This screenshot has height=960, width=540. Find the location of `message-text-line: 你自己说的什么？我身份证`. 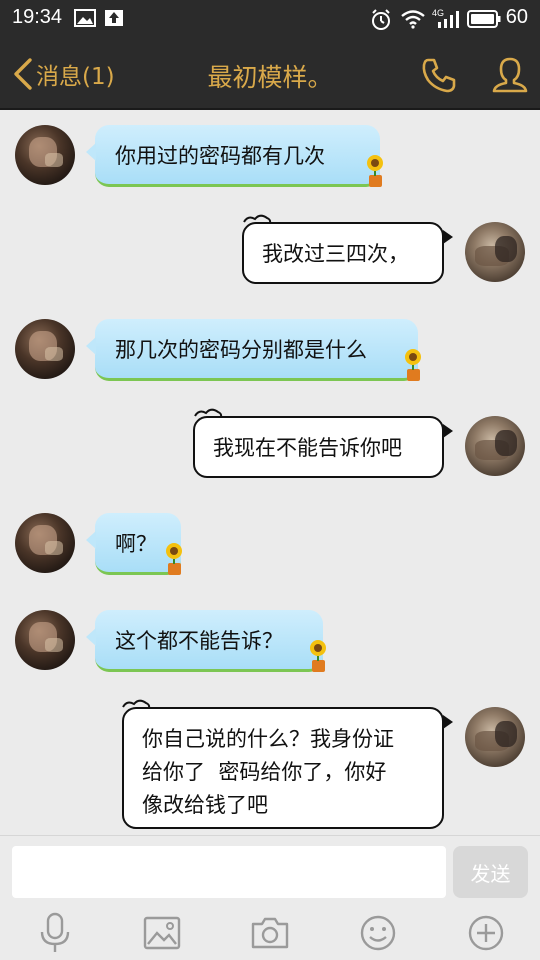

message-text-line: 你自己说的什么？我身份证 is located at coordinates (268, 739).